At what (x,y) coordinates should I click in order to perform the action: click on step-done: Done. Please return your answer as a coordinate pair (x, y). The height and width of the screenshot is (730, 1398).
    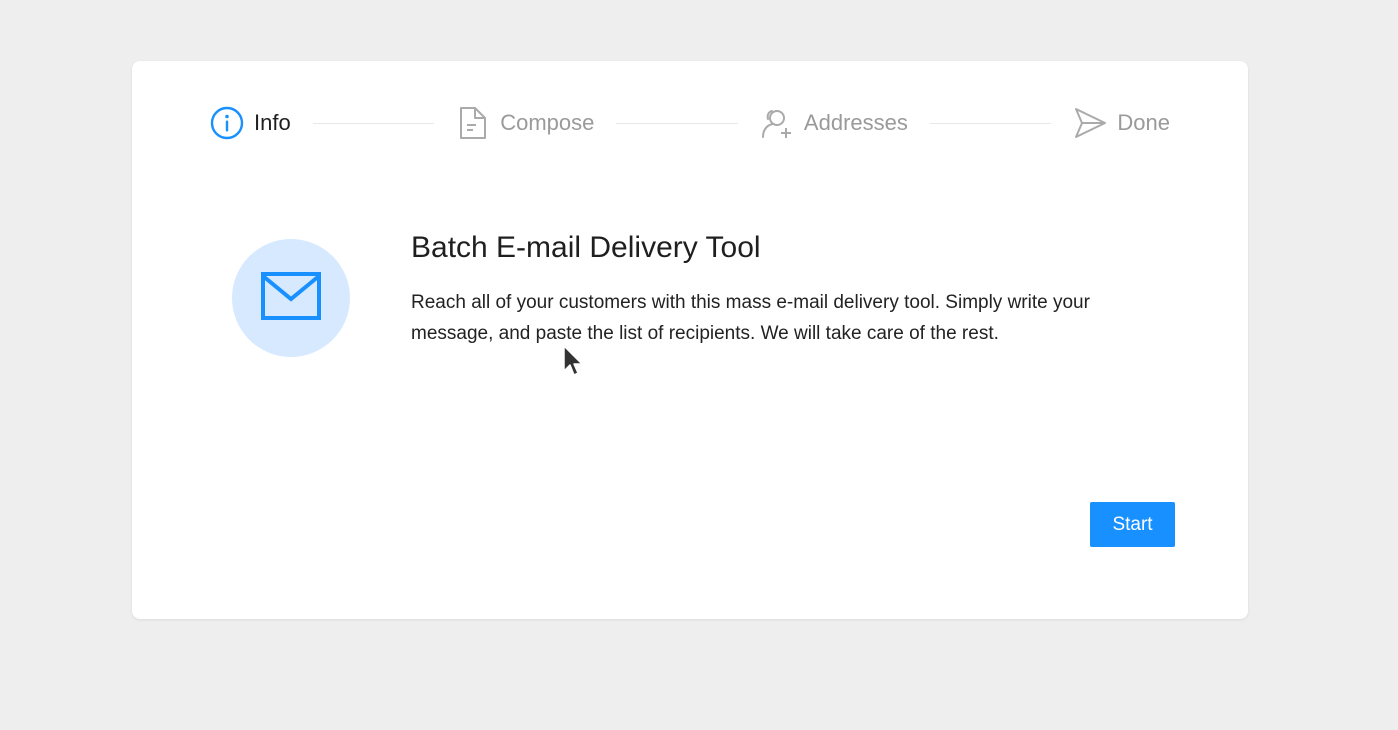
    Looking at the image, I should click on (1121, 123).